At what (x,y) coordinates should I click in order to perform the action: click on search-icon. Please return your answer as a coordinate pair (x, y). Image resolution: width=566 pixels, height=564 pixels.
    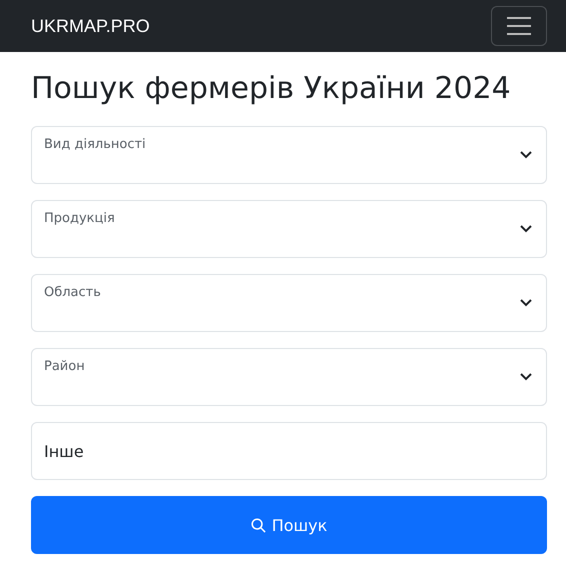
    Looking at the image, I should click on (258, 525).